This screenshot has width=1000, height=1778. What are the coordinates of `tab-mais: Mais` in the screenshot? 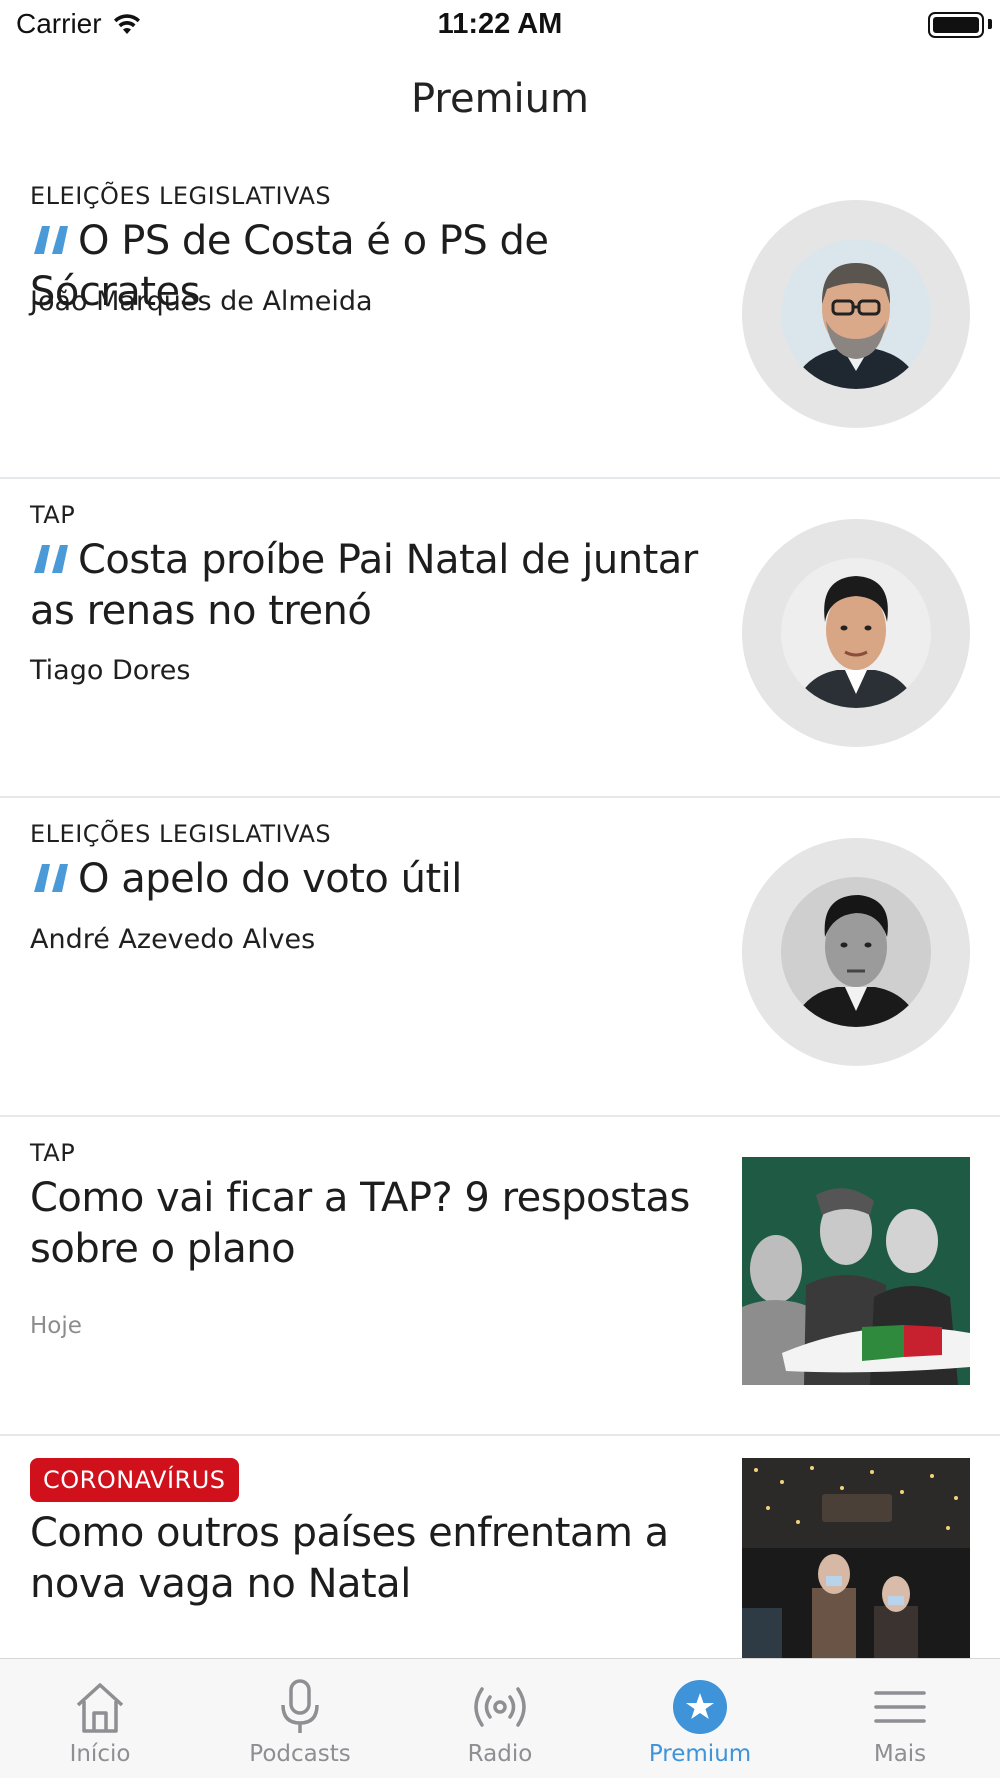 It's located at (900, 1718).